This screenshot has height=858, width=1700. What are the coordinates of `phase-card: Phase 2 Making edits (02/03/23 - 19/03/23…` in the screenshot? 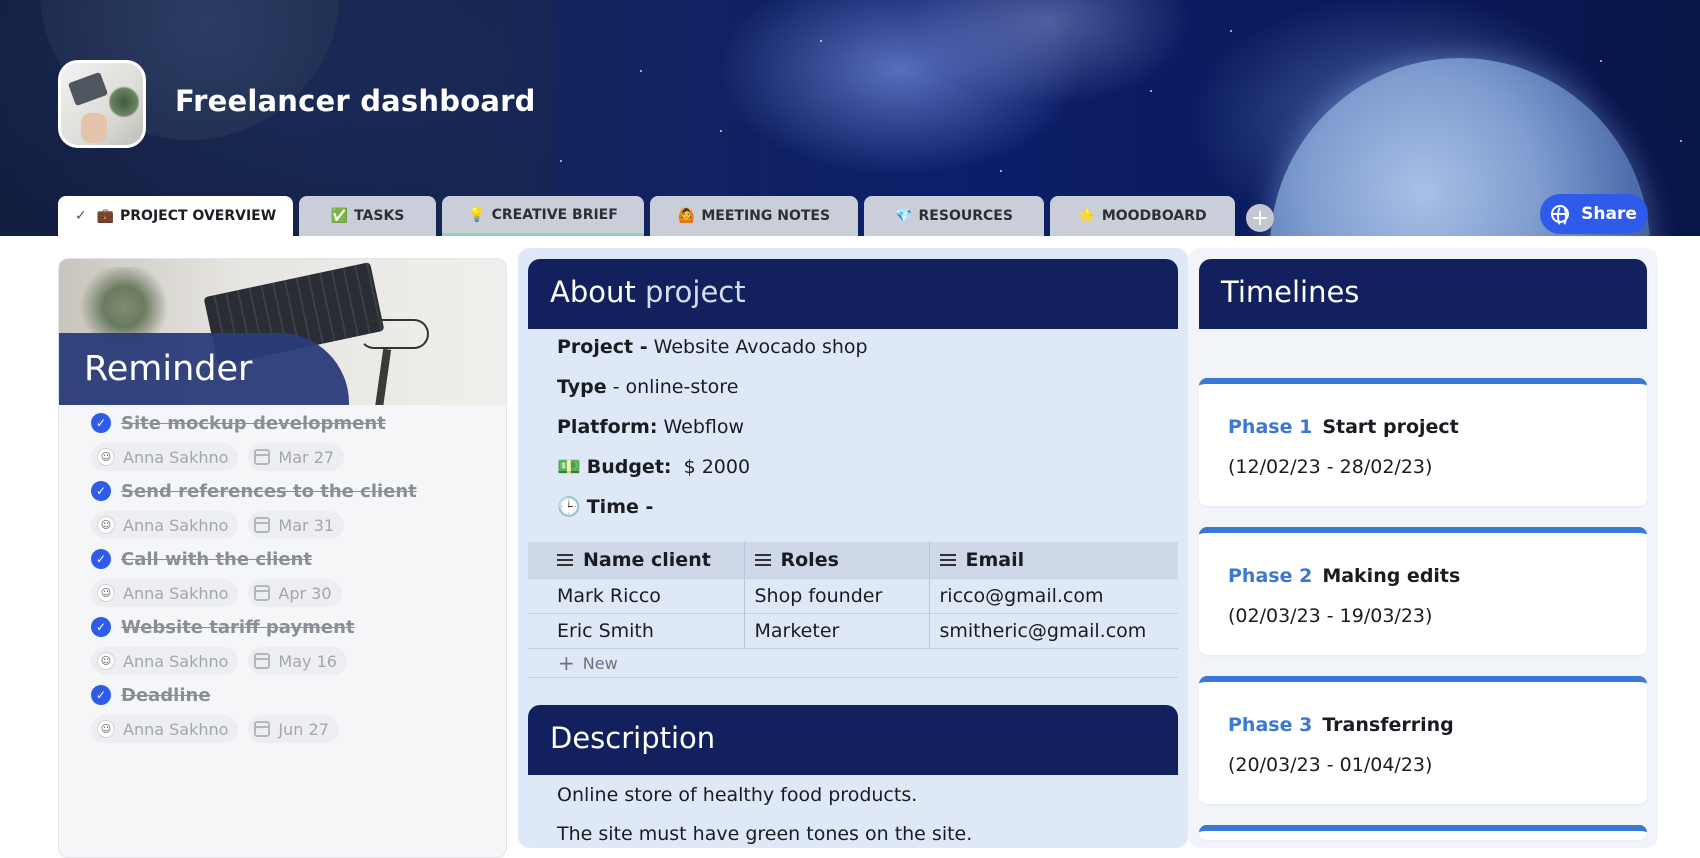 It's located at (1423, 591).